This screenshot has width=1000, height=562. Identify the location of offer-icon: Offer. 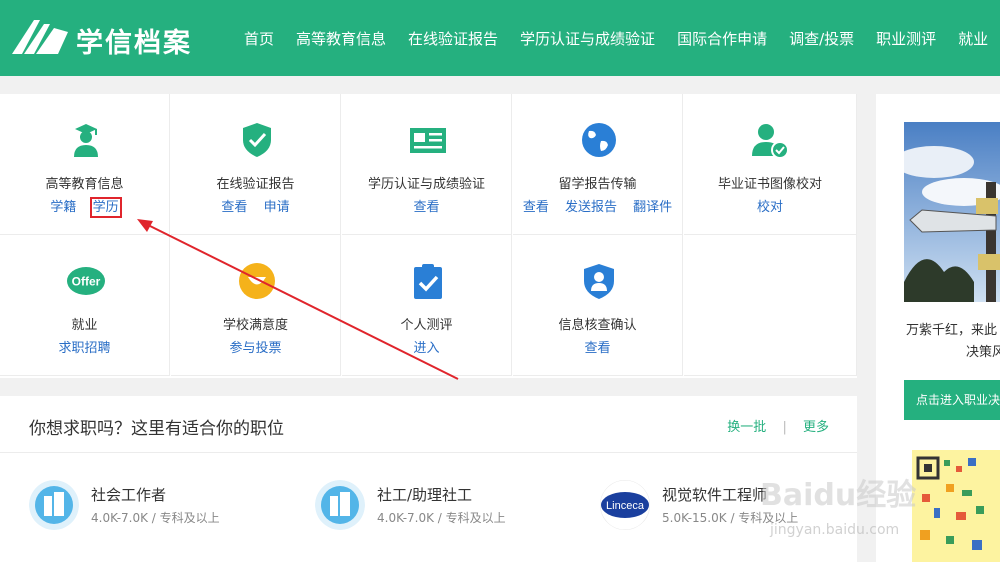
(86, 281).